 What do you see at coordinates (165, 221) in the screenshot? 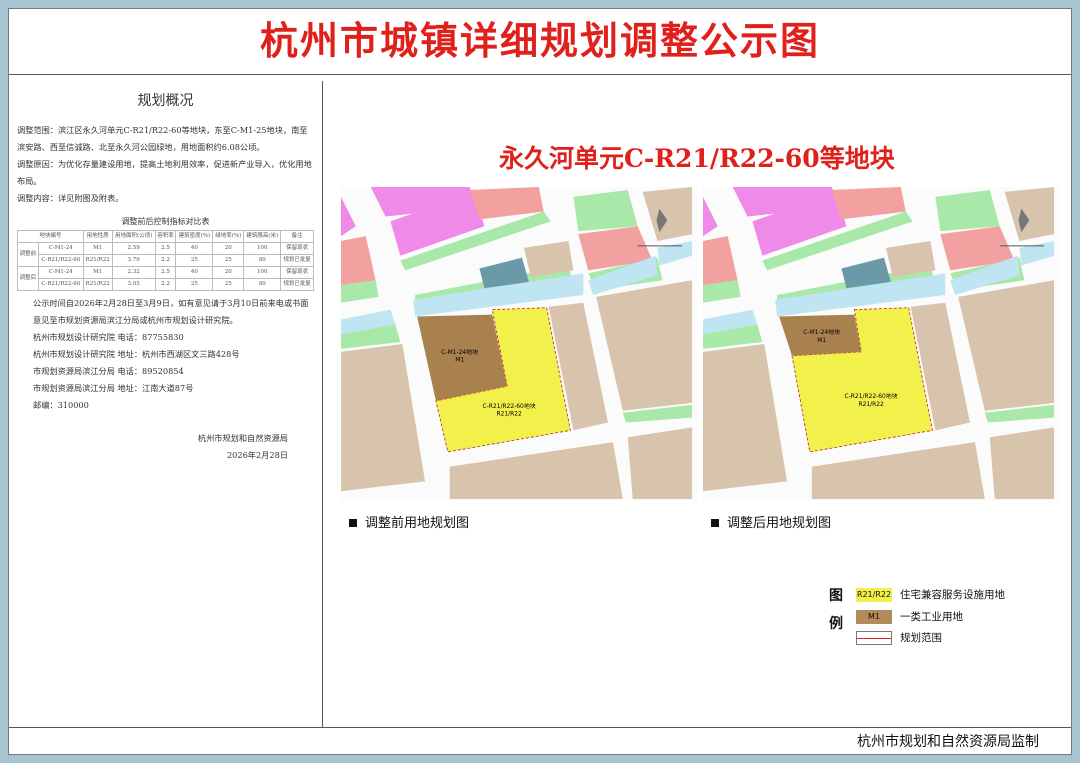
I see `table-title: 调整前后控制指标对比表` at bounding box center [165, 221].